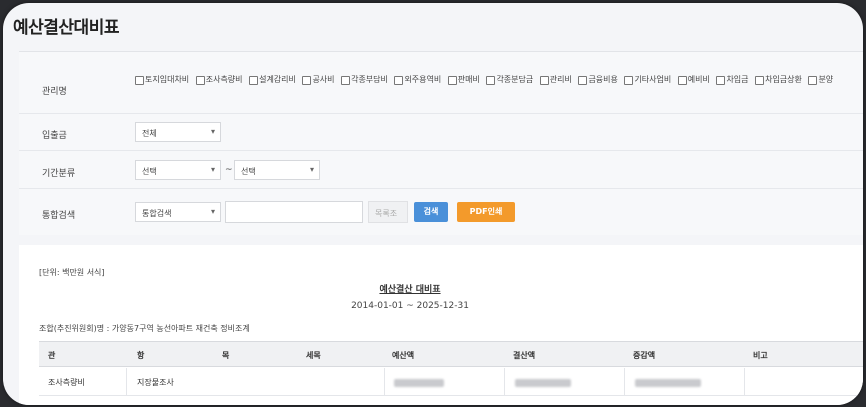  I want to click on column-header: 목, so click(226, 355).